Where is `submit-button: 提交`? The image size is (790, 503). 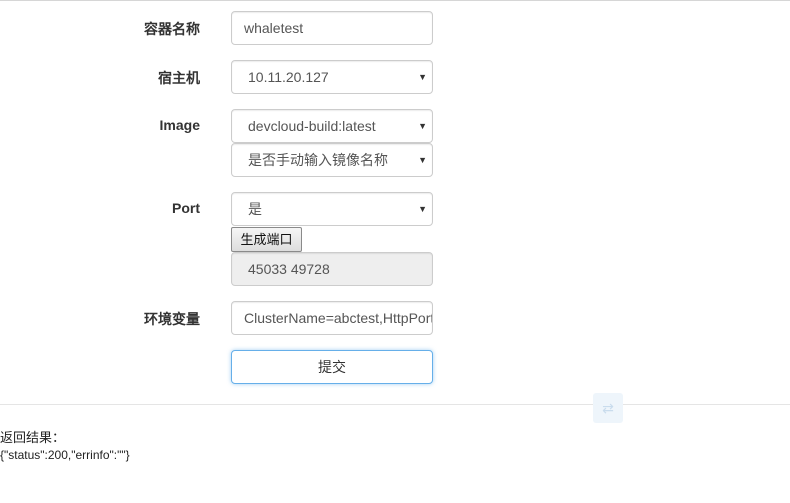
submit-button: 提交 is located at coordinates (332, 367).